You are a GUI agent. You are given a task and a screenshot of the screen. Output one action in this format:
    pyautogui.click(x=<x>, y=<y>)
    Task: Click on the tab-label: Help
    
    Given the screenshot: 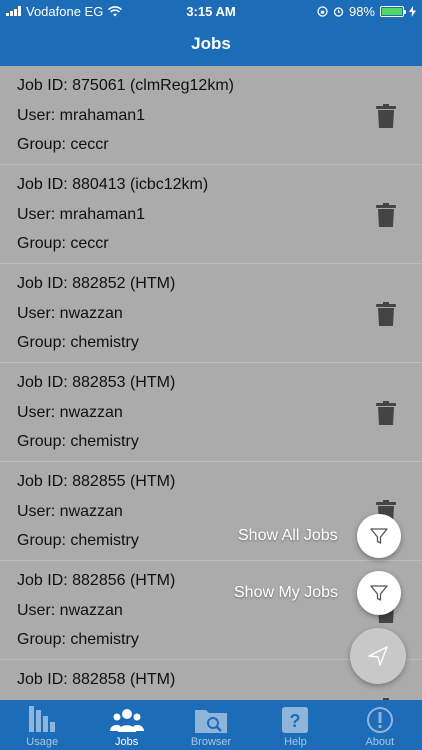 What is the action you would take?
    pyautogui.click(x=295, y=742)
    